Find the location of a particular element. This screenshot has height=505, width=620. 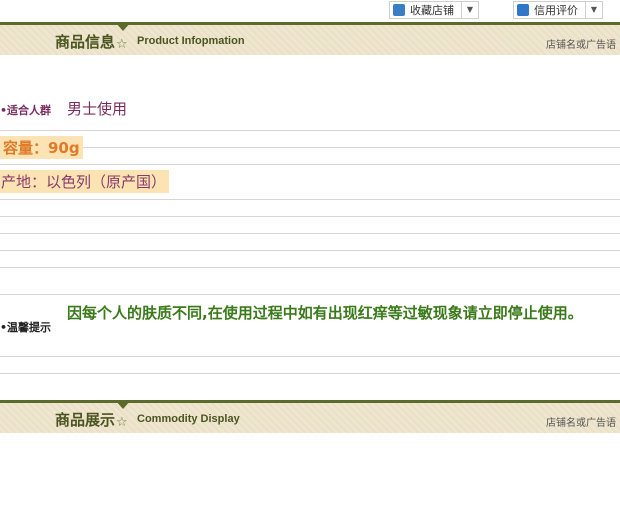

section-title-cn: 商品展示 is located at coordinates (85, 420).